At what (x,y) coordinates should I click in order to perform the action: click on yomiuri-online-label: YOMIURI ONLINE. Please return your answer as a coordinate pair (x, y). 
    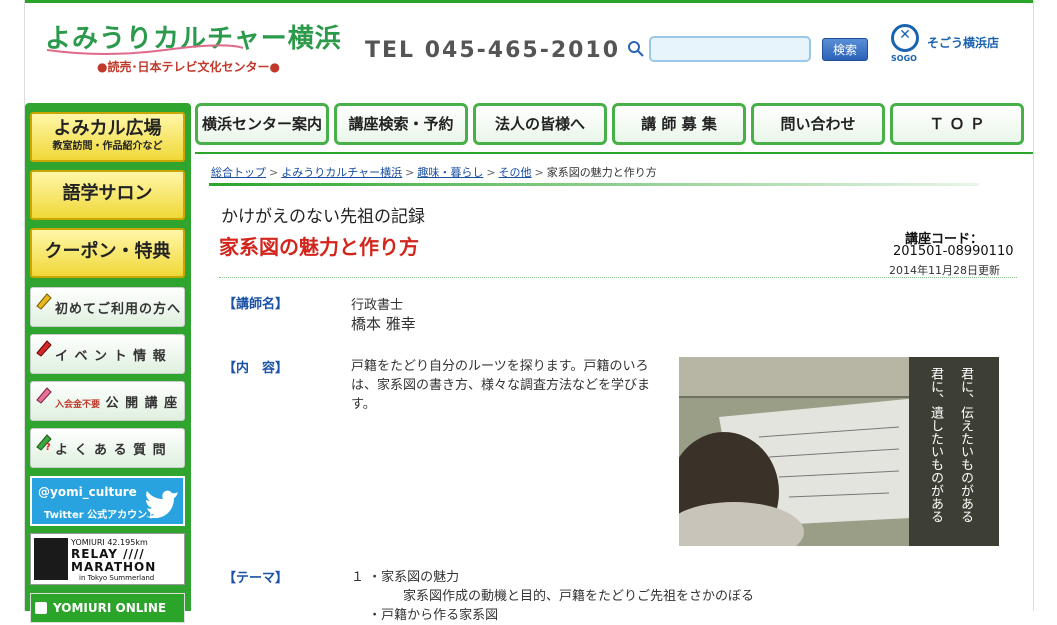
    Looking at the image, I should click on (110, 608).